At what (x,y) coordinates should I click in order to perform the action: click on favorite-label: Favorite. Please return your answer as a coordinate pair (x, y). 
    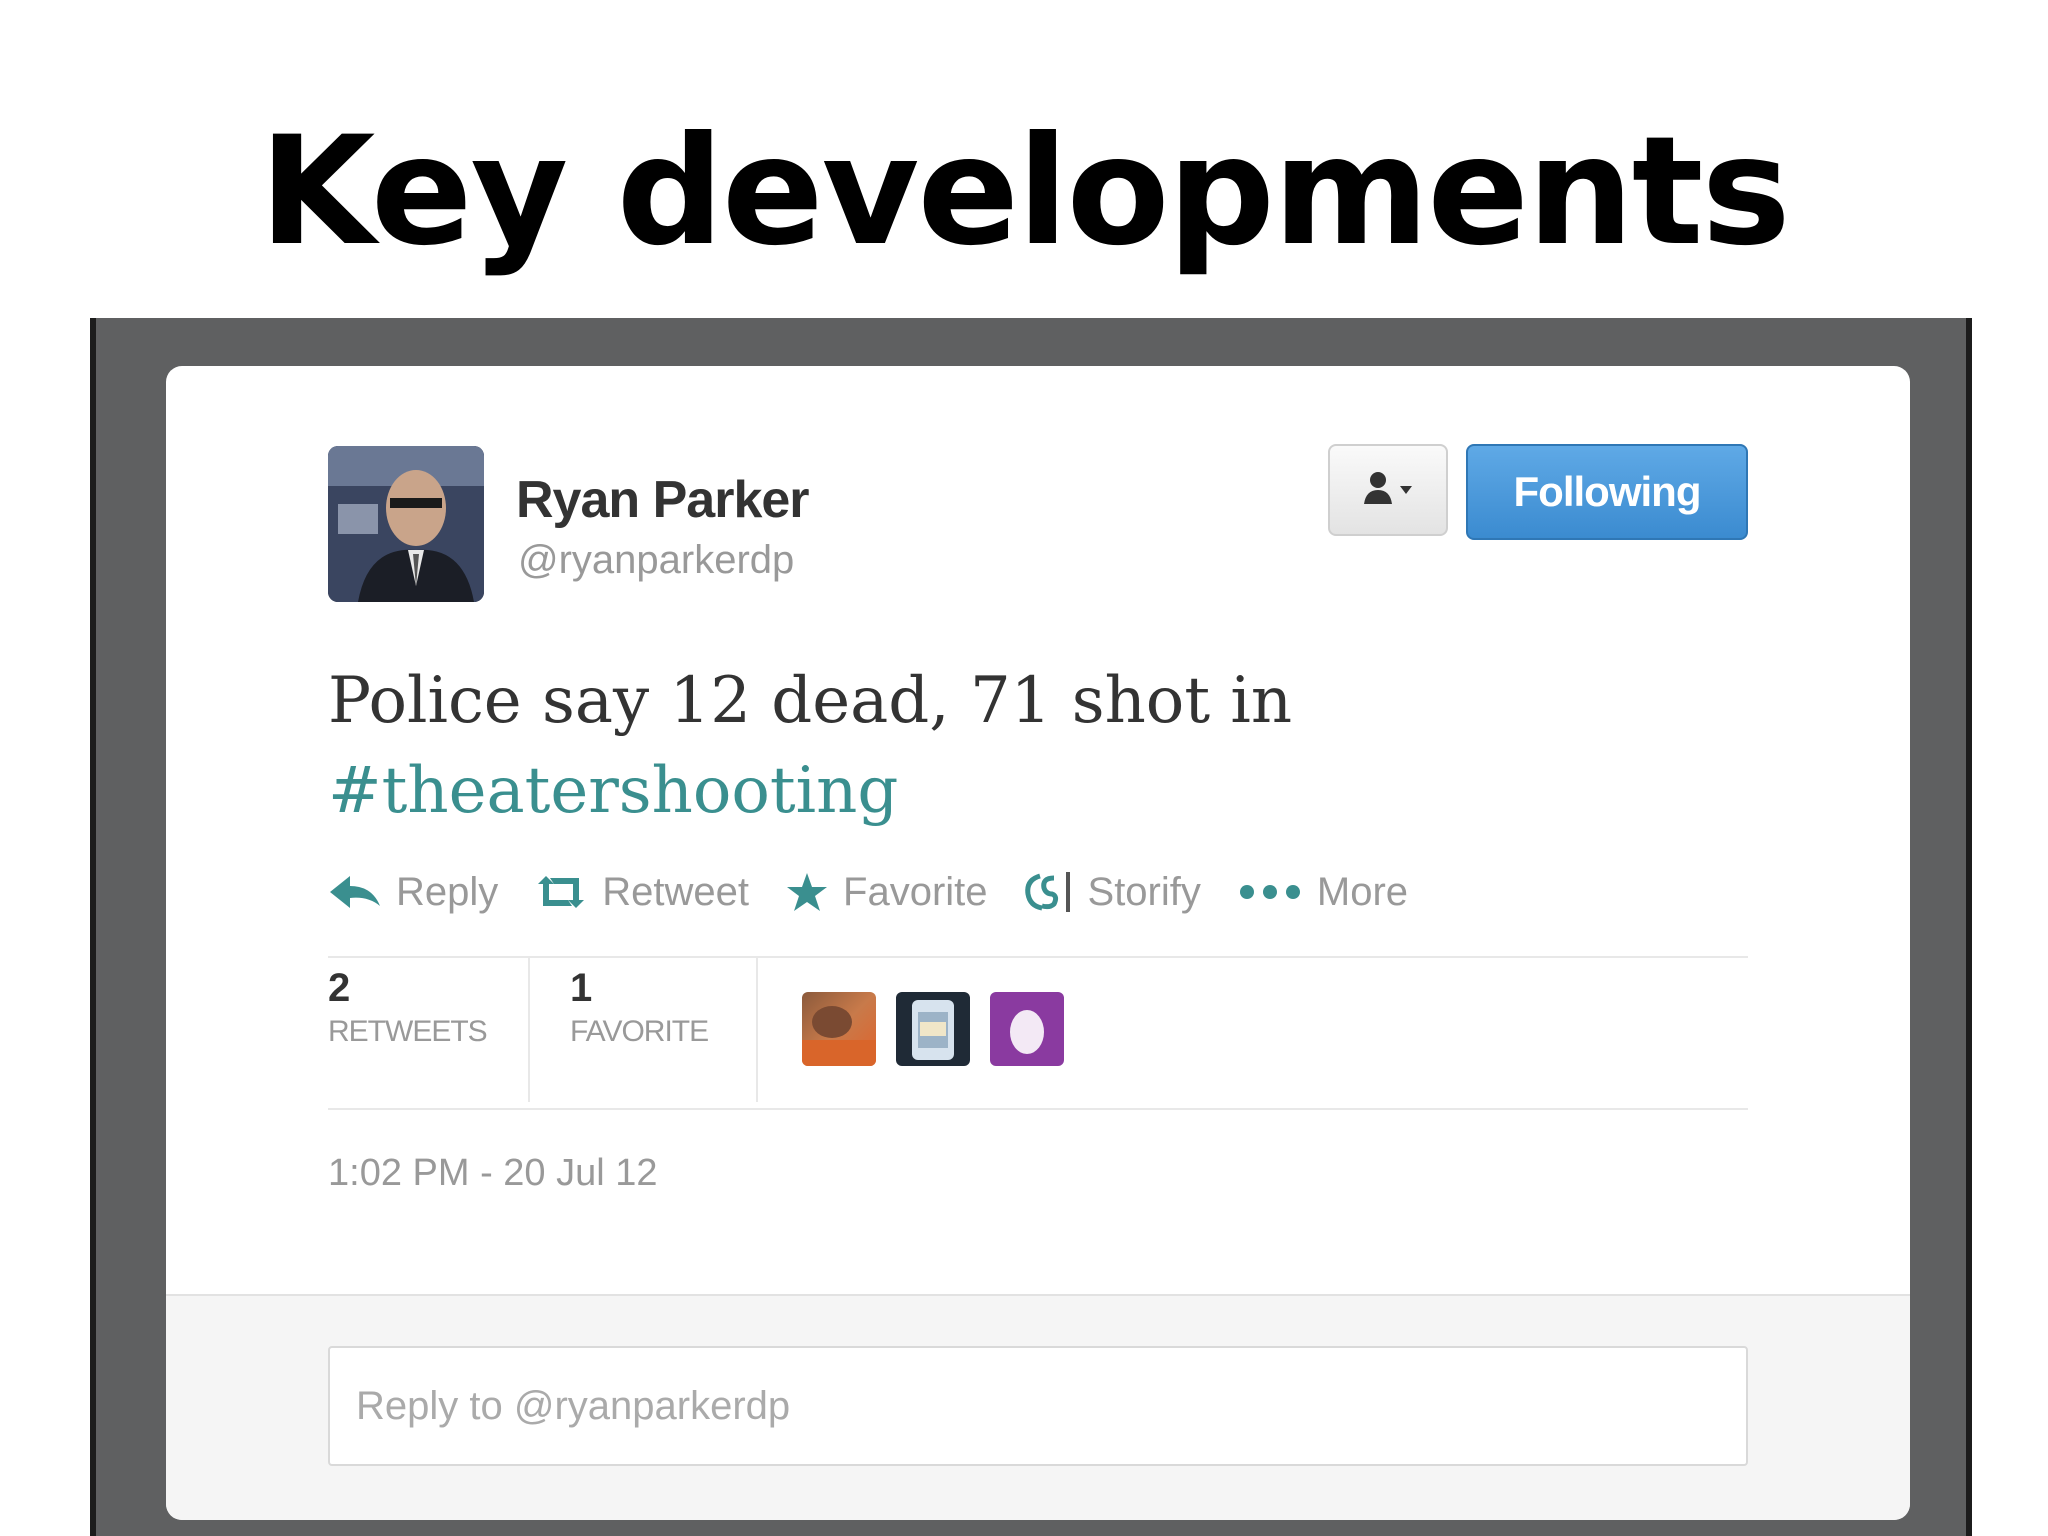
    Looking at the image, I should click on (915, 891).